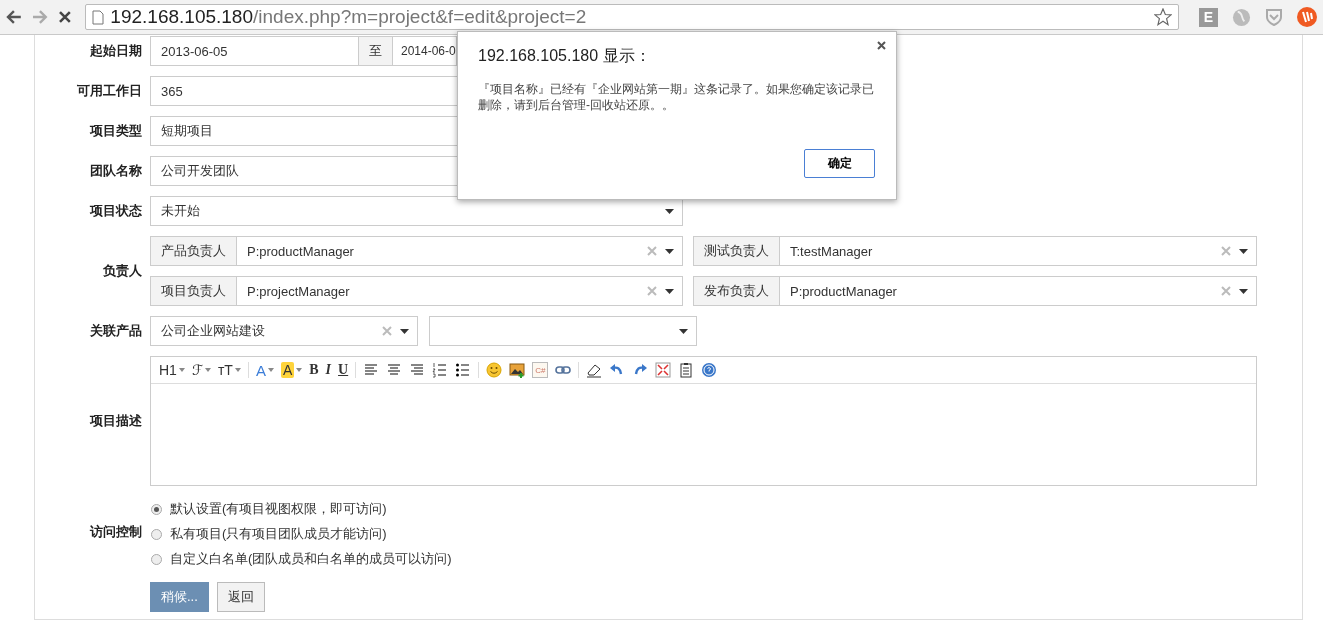 The height and width of the screenshot is (636, 1323). Describe the element at coordinates (417, 370) in the screenshot. I see `align-right-icon` at that location.